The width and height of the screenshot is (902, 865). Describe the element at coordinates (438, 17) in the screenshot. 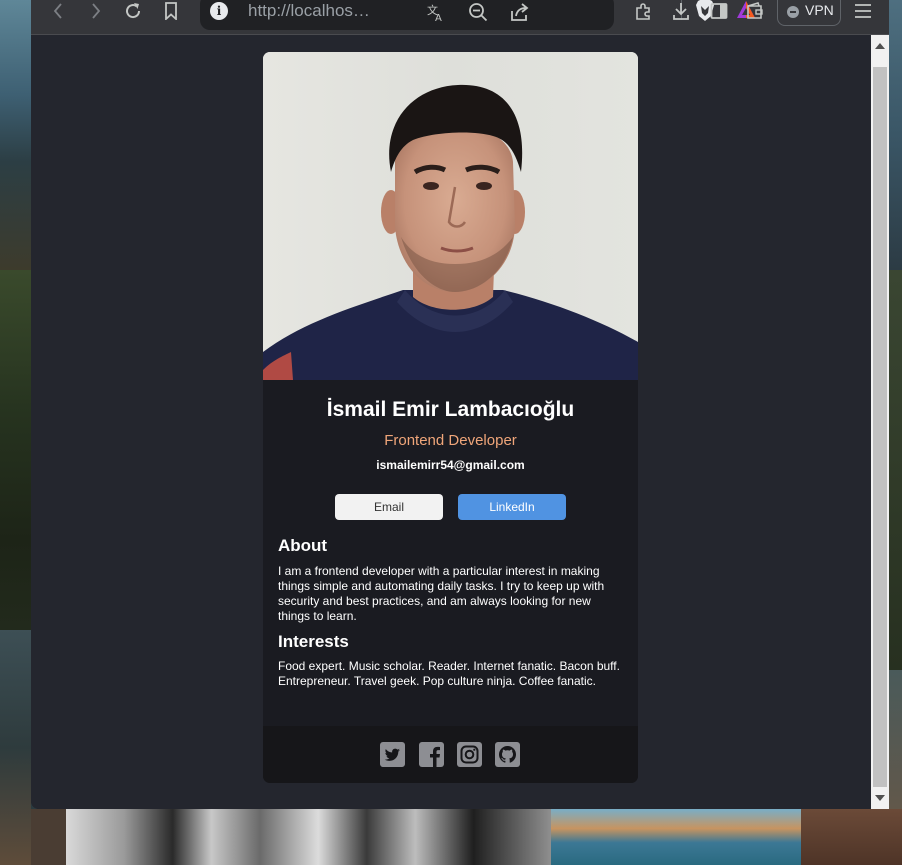

I see `svg-text: A` at that location.